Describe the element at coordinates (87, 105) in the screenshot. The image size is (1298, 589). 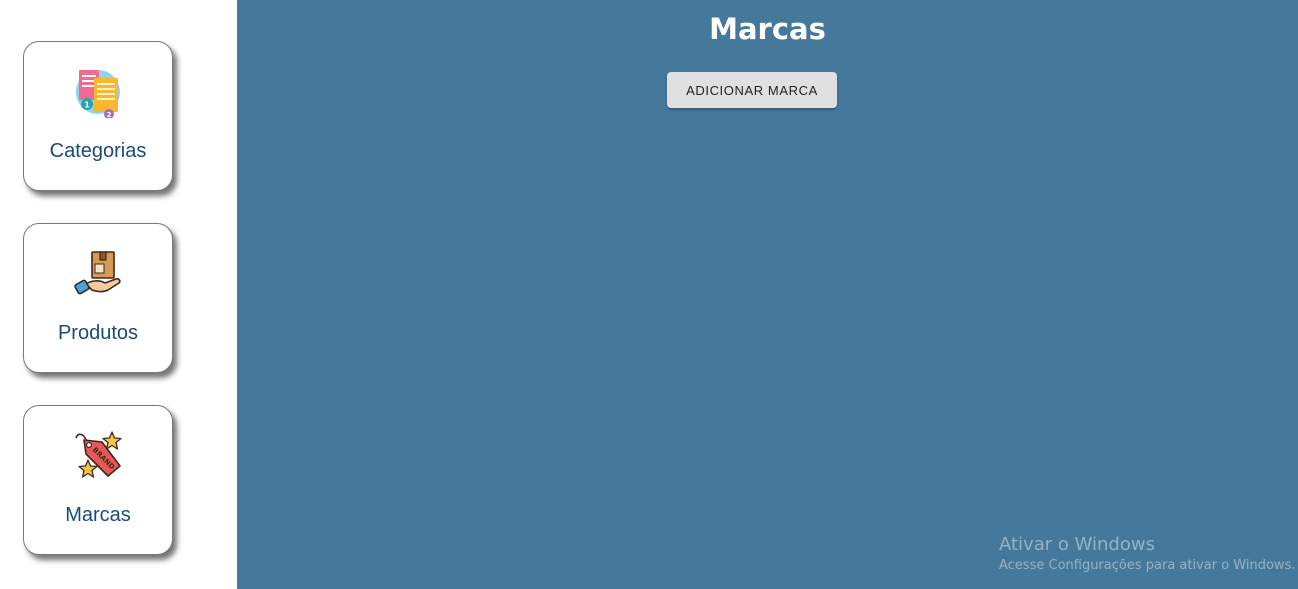
I see `svg-text: 1` at that location.